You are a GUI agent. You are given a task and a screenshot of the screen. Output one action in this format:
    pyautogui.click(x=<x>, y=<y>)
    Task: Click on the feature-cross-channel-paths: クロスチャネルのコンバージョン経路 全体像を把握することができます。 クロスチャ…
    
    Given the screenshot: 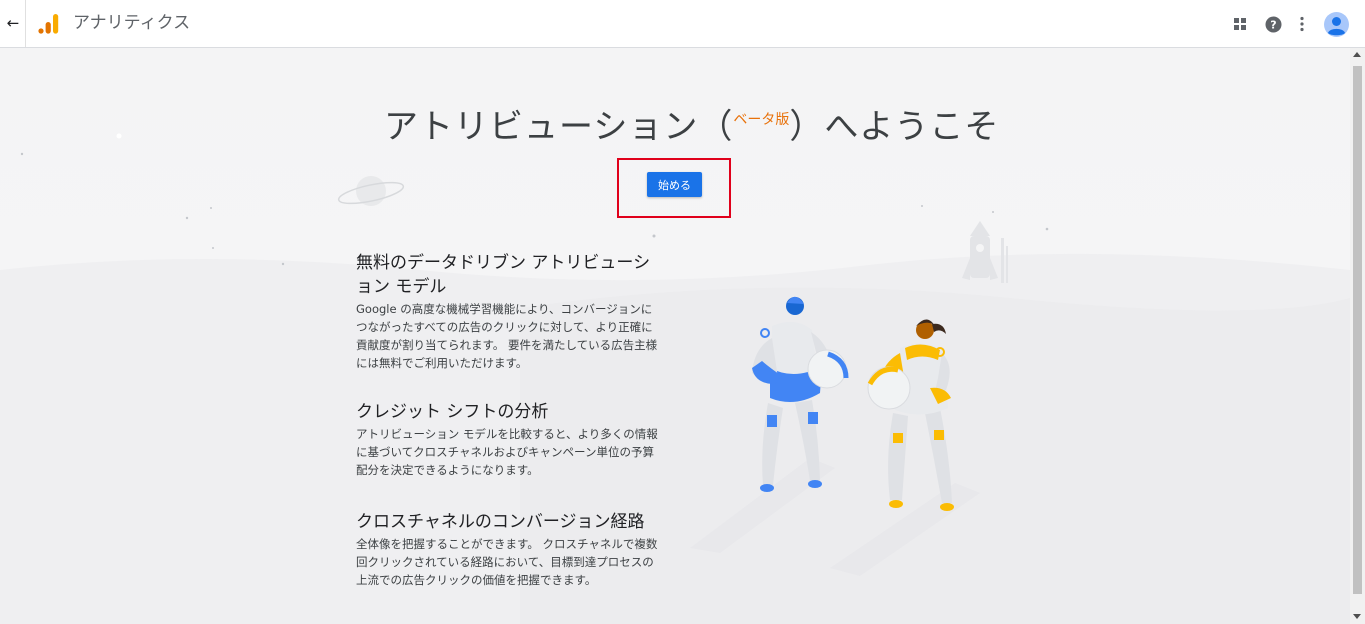 What is the action you would take?
    pyautogui.click(x=508, y=549)
    